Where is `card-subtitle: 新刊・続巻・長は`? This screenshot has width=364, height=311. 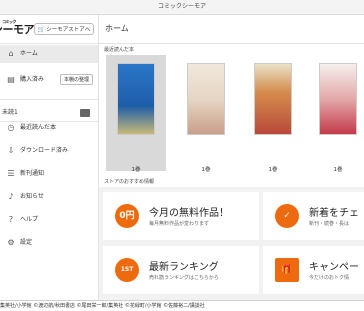 card-subtitle: 新刊・続巻・長は is located at coordinates (329, 224).